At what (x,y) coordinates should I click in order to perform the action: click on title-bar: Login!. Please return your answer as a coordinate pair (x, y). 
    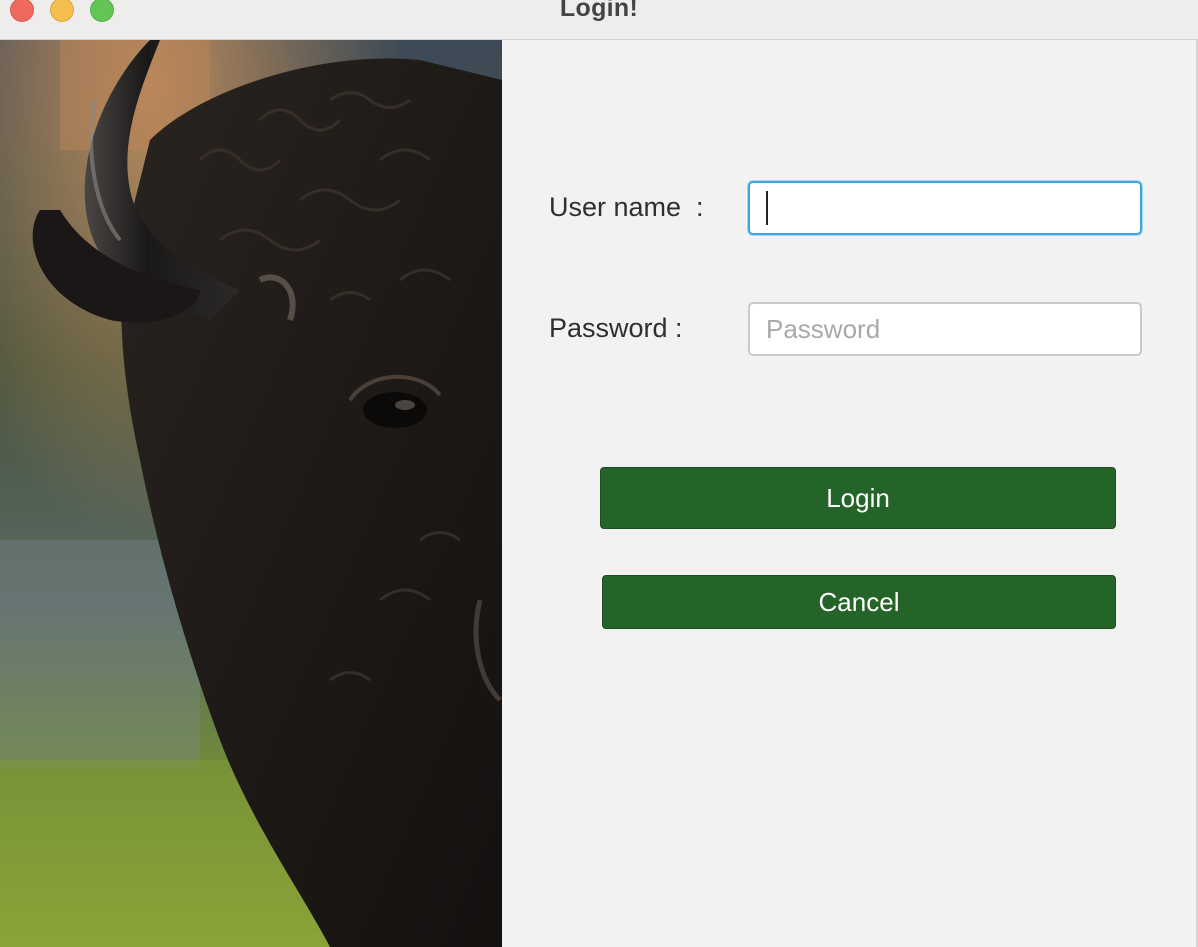
    Looking at the image, I should click on (599, 20).